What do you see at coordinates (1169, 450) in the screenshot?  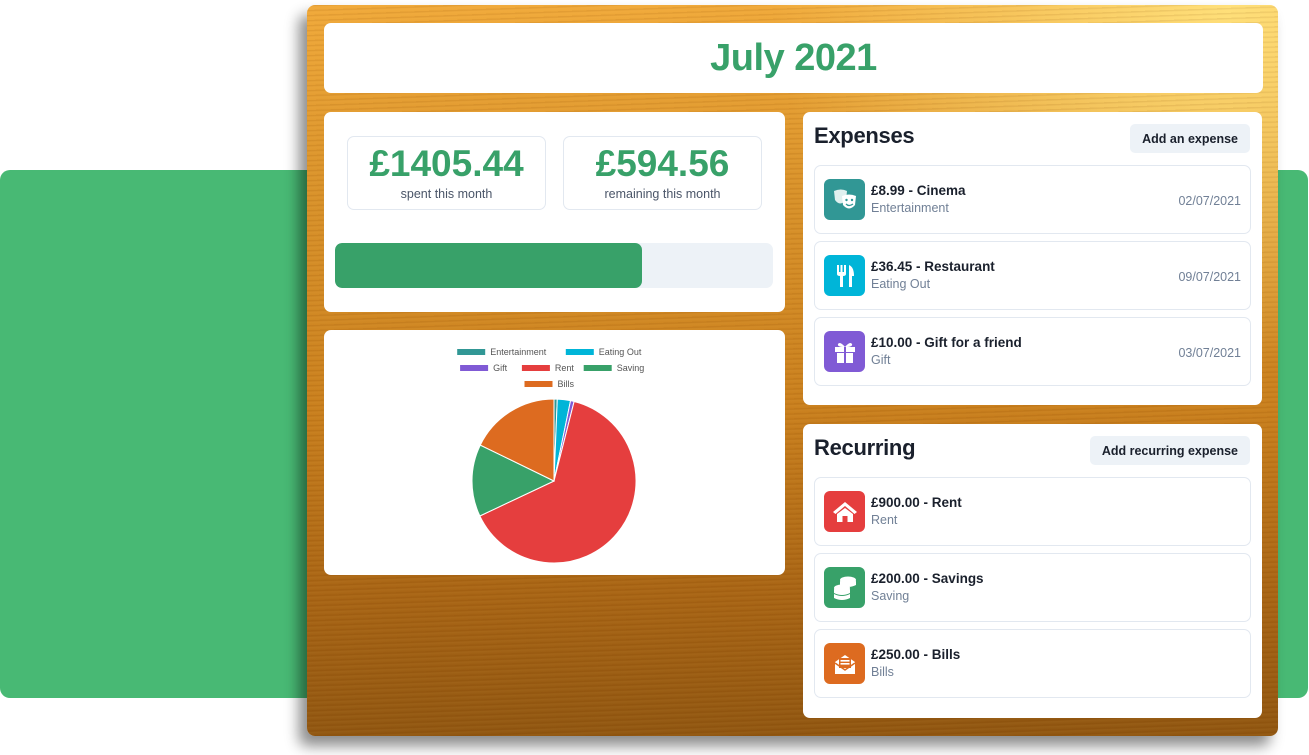 I see `add-recurring-button: Add recurring expense` at bounding box center [1169, 450].